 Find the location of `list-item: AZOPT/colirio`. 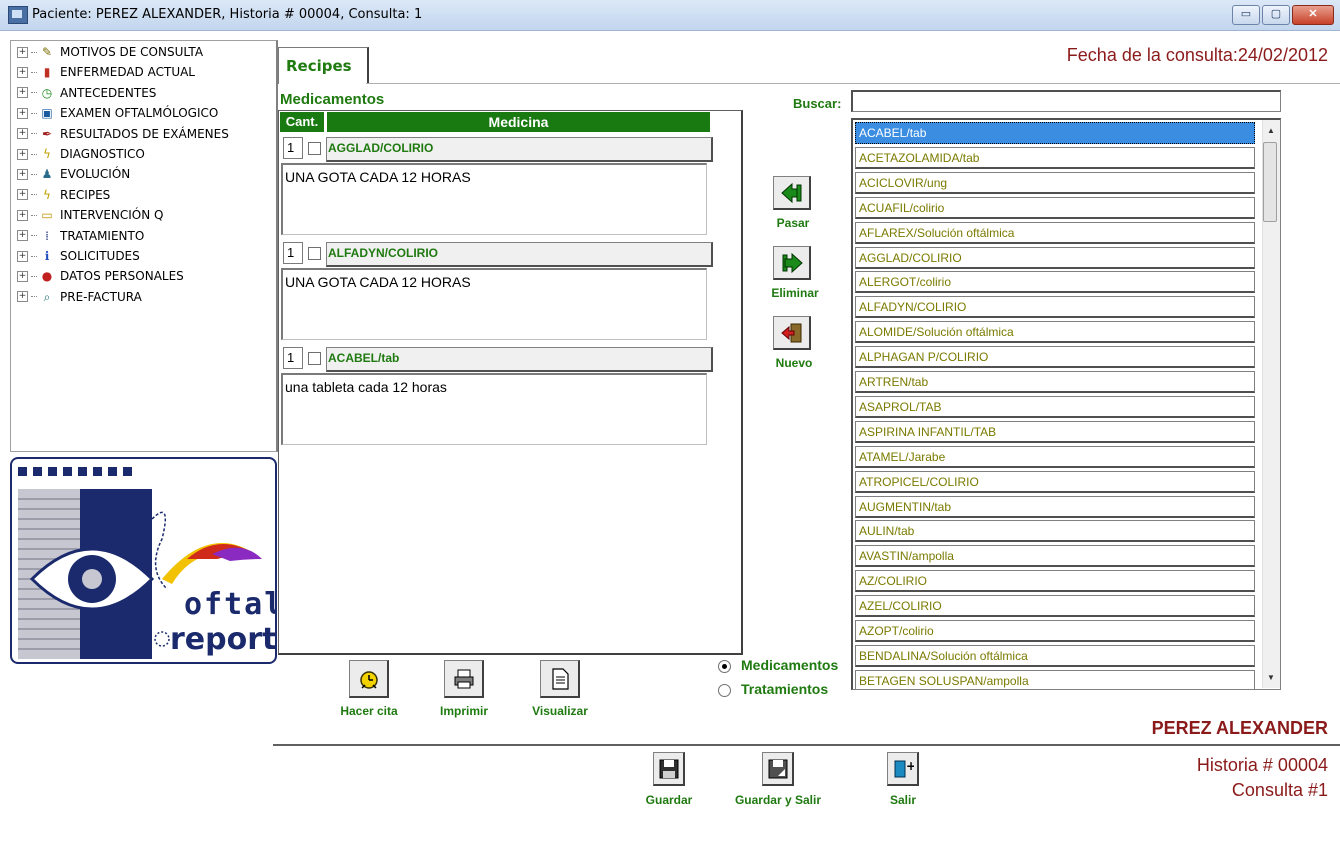

list-item: AZOPT/colirio is located at coordinates (1055, 631).